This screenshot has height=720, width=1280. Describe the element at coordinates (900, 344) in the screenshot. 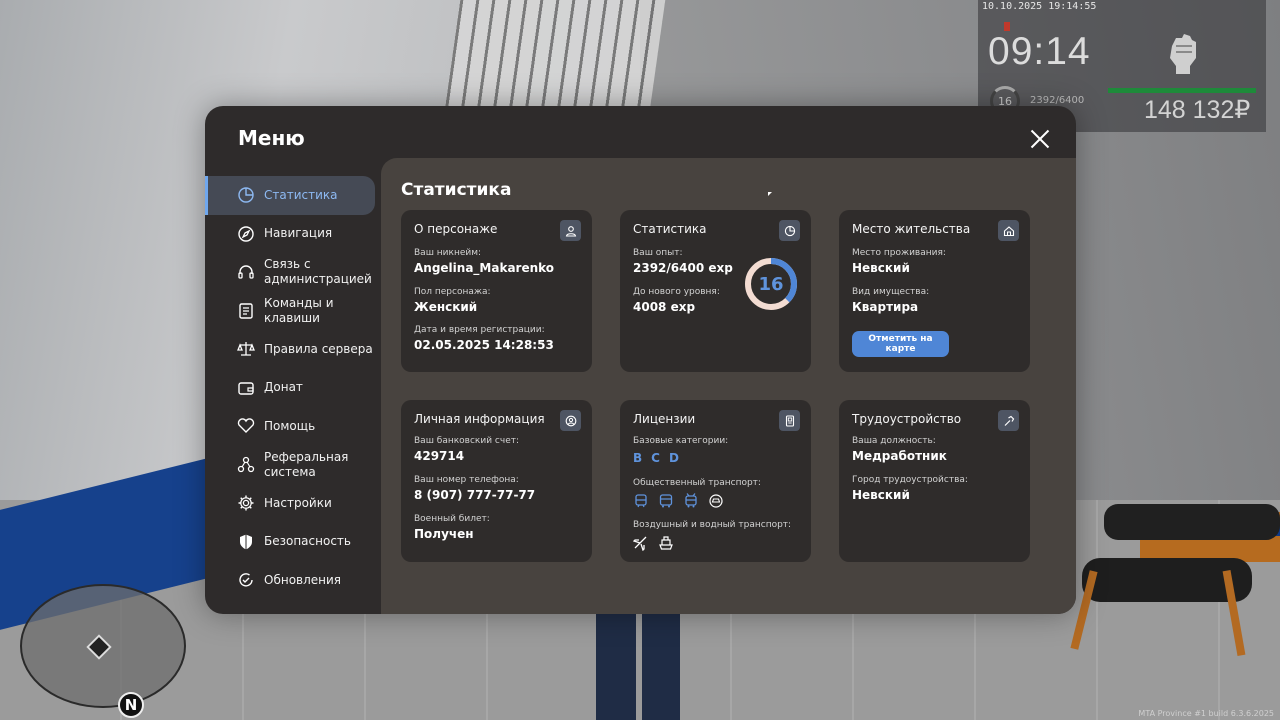

I see `mark-on-map-button: Отметить на карте` at that location.